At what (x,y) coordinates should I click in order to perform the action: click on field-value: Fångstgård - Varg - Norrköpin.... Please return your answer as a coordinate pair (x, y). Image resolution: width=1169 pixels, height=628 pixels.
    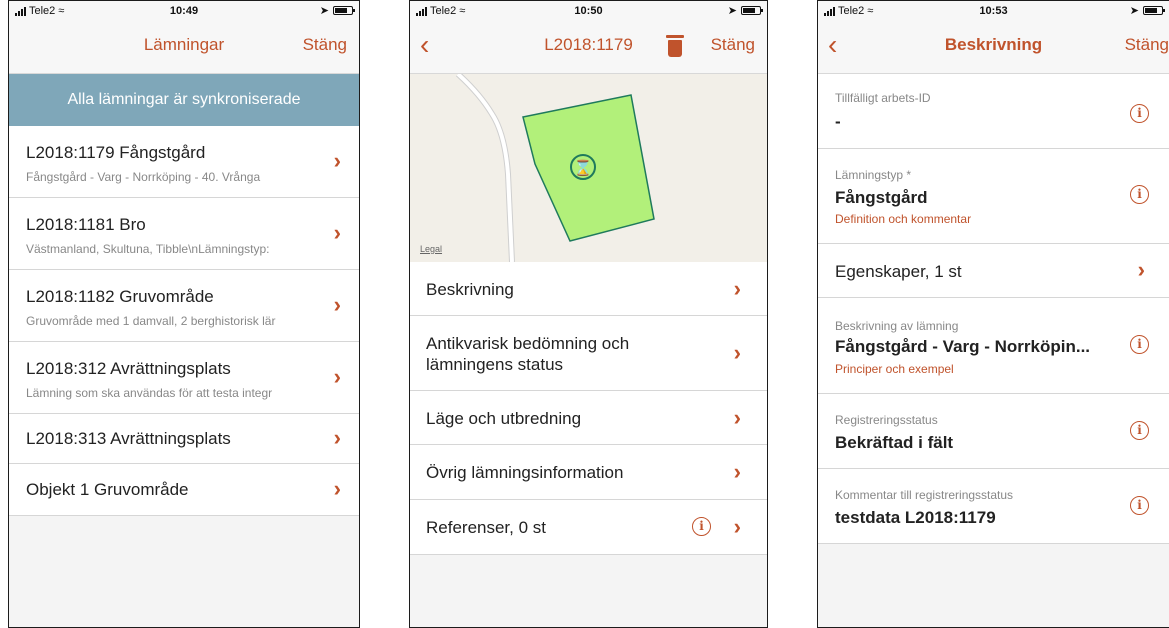
    Looking at the image, I should click on (963, 346).